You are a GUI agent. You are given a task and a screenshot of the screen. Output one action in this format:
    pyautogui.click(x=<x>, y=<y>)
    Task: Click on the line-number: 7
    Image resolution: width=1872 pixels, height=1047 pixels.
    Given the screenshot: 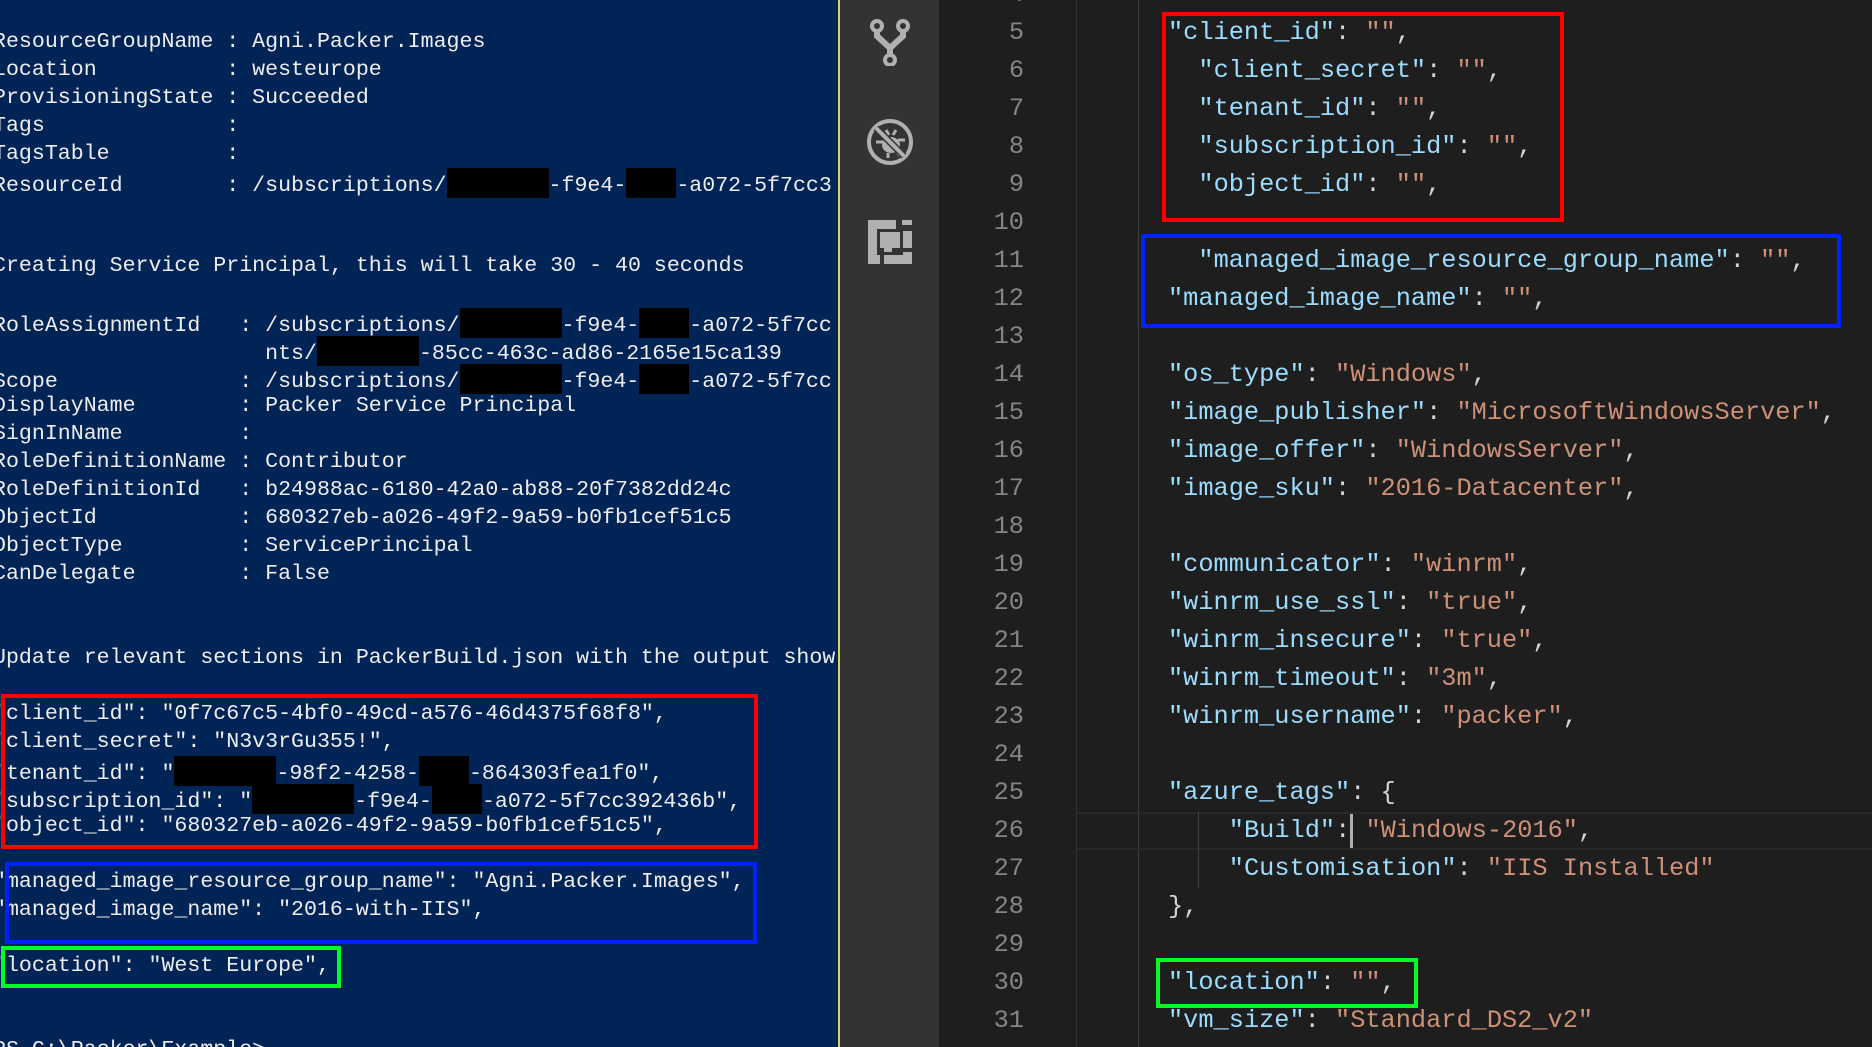 What is the action you would take?
    pyautogui.click(x=1016, y=109)
    